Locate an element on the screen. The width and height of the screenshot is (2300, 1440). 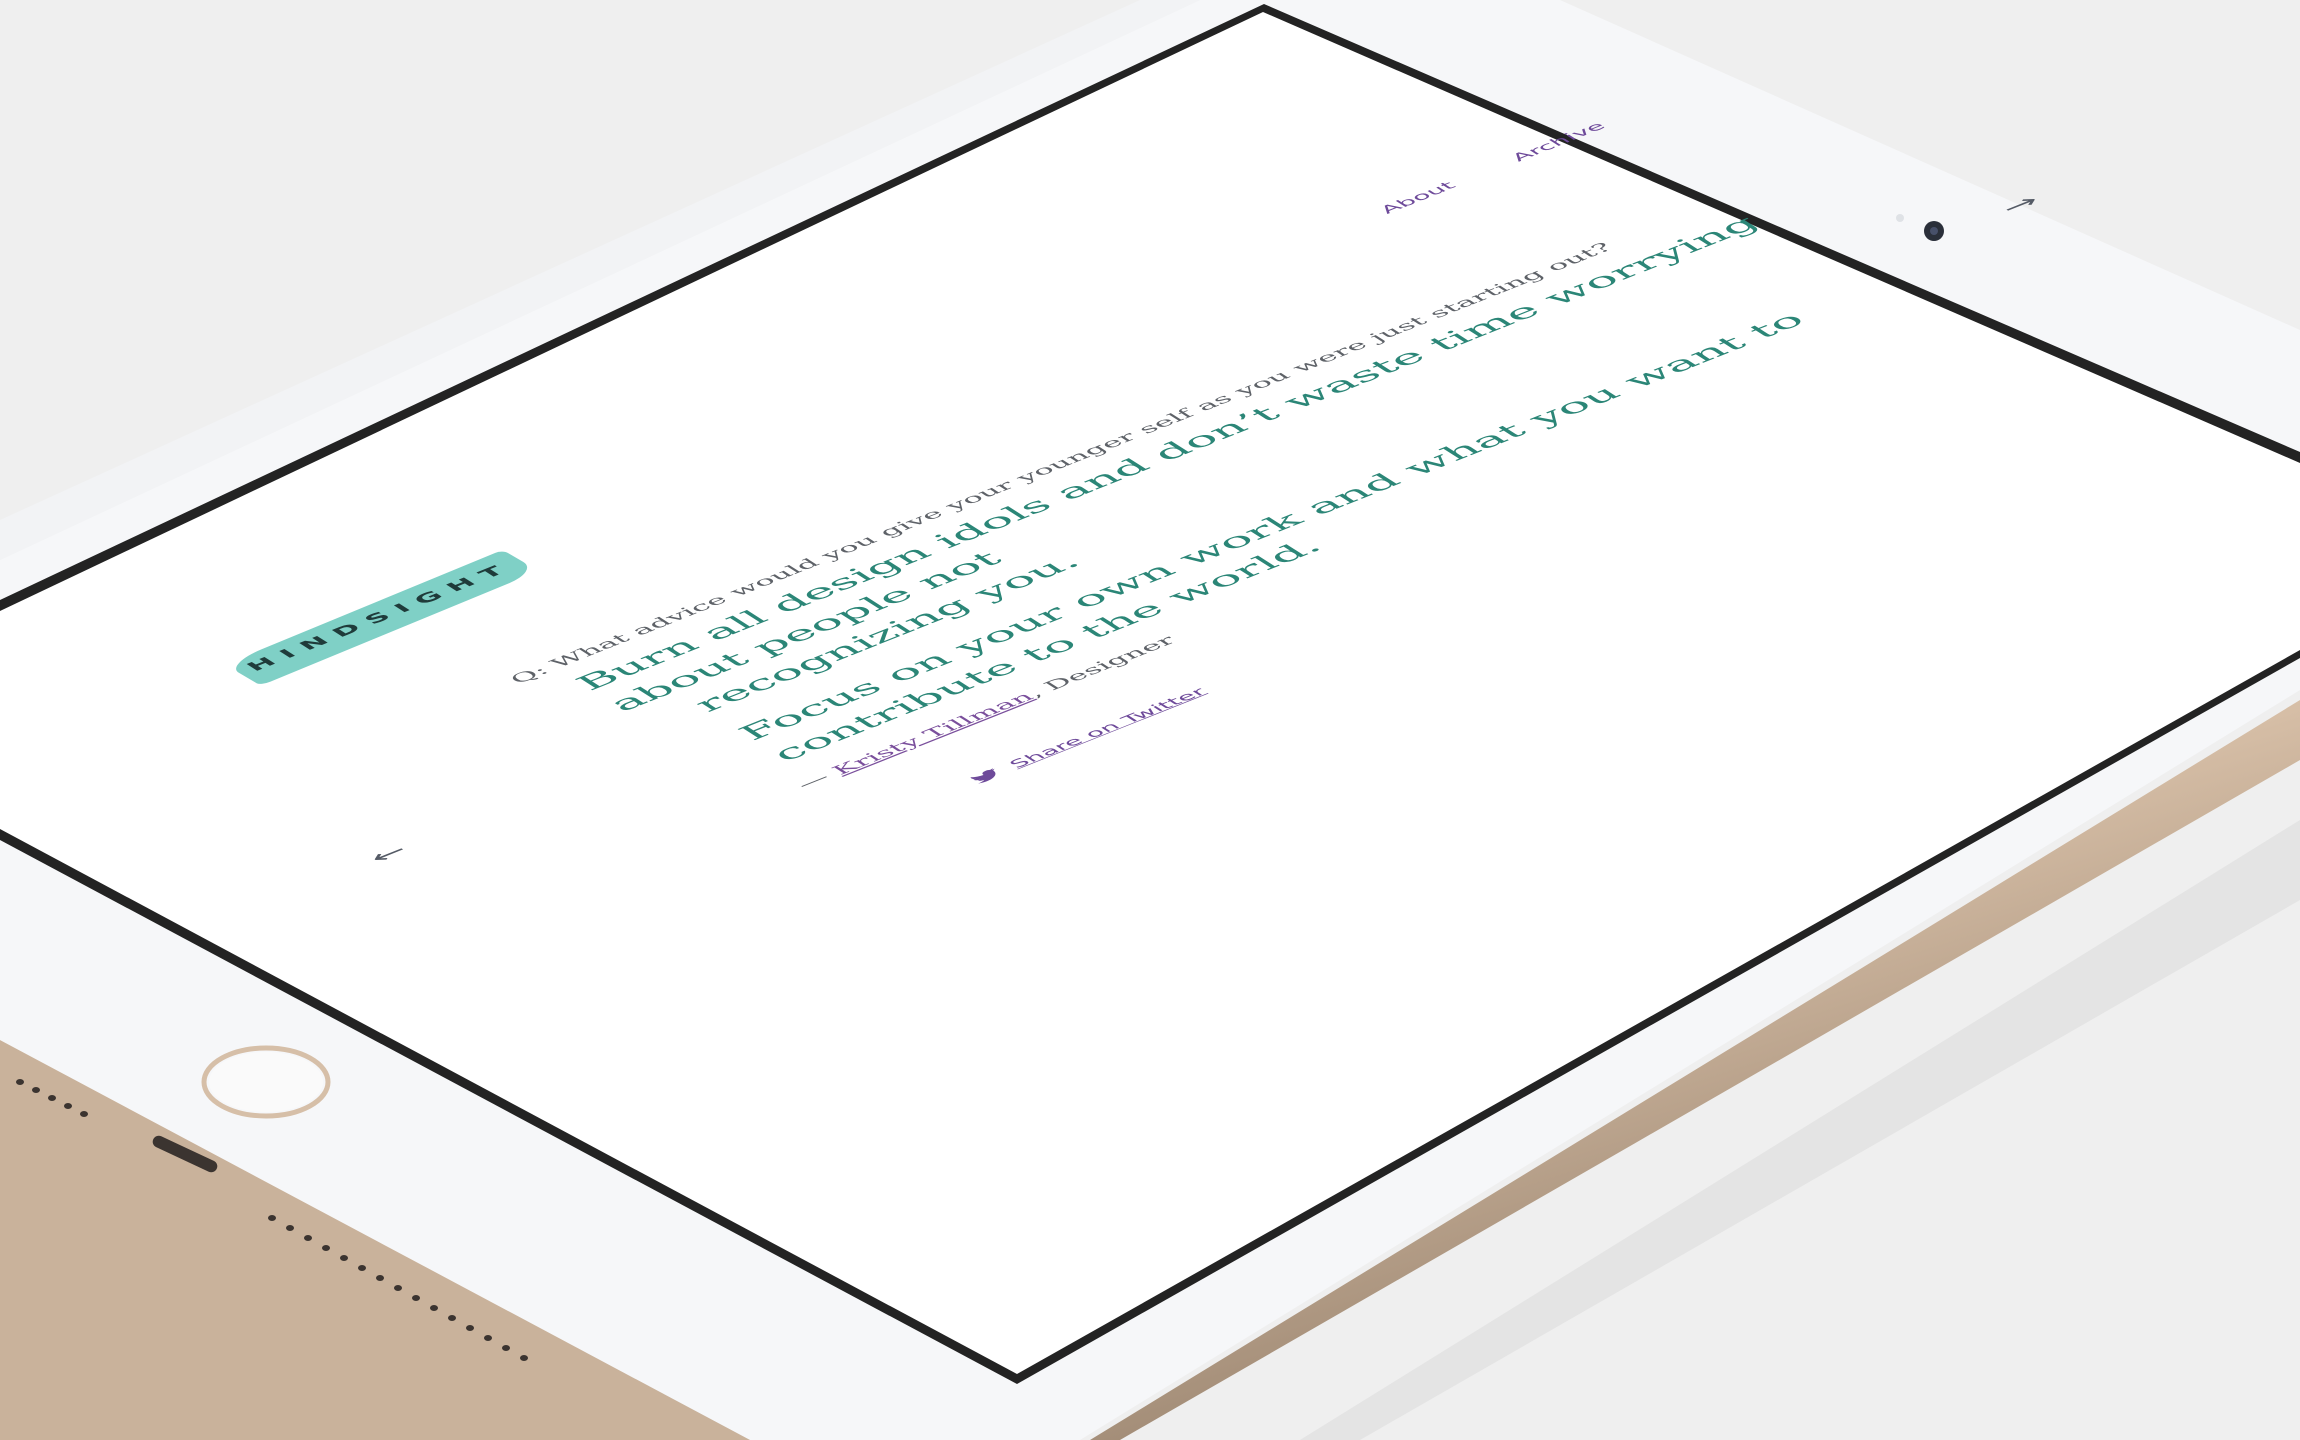
nav-link-archive: Archive is located at coordinates (1558, 142).